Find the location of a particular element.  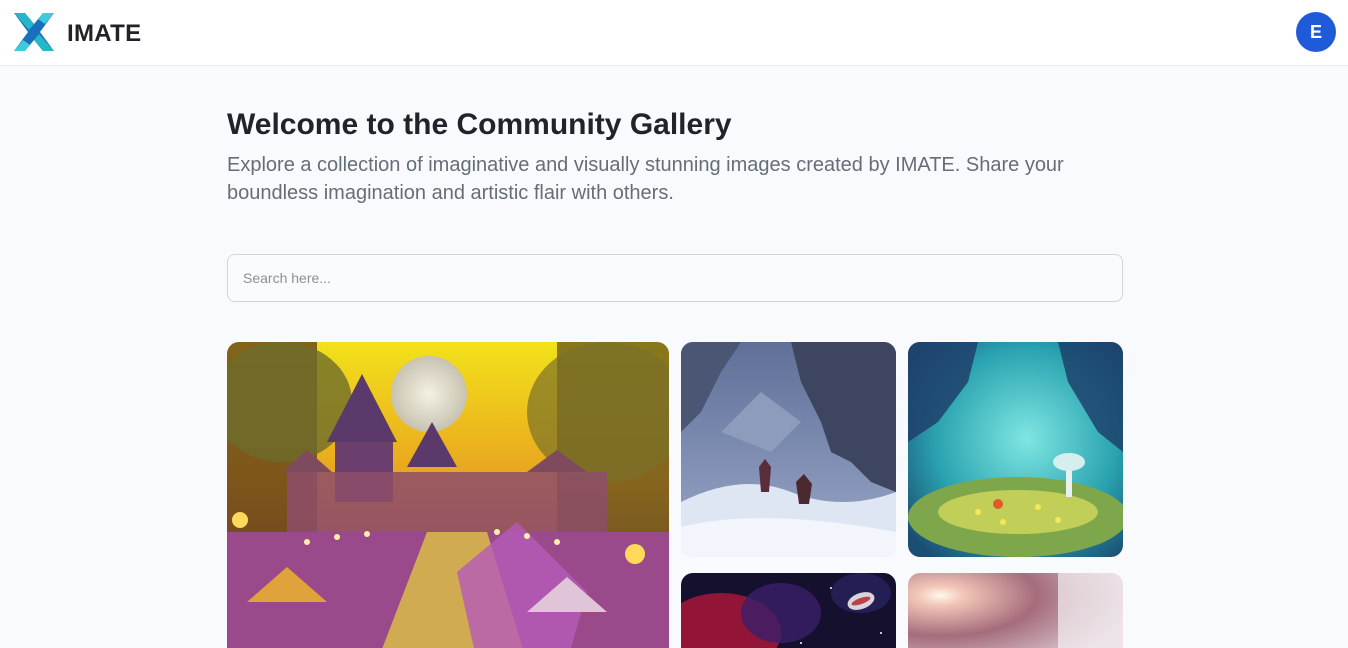

snowy-ice-cave-image is located at coordinates (788, 449).